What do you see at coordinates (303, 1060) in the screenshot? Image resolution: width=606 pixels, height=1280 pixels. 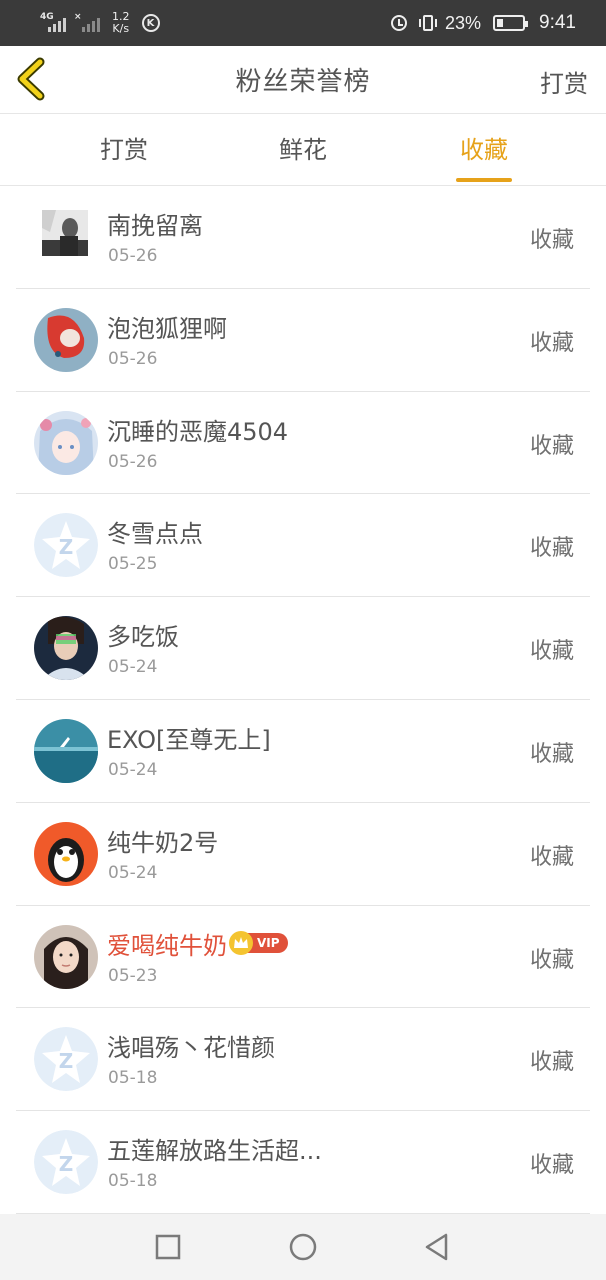 I see `list-item: Z 浅唱殇丶花惜颜 05-18 收藏` at bounding box center [303, 1060].